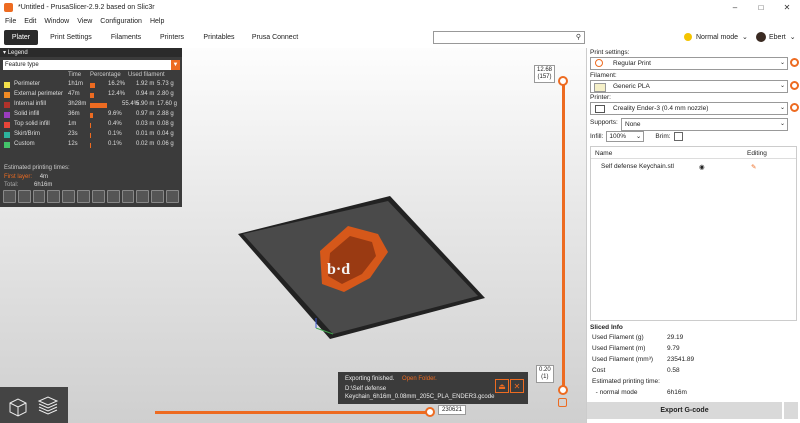 The width and height of the screenshot is (800, 423). Describe the element at coordinates (794, 62) in the screenshot. I see `print-settings-gear-icon` at that location.